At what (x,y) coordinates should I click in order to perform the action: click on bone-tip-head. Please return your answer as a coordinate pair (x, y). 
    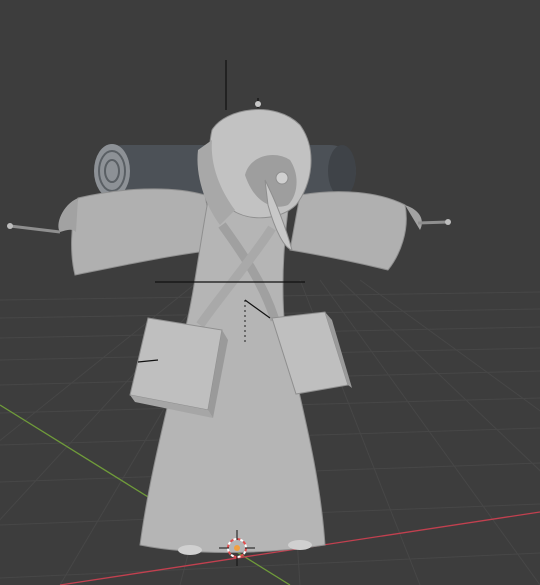
    Looking at the image, I should click on (258, 104).